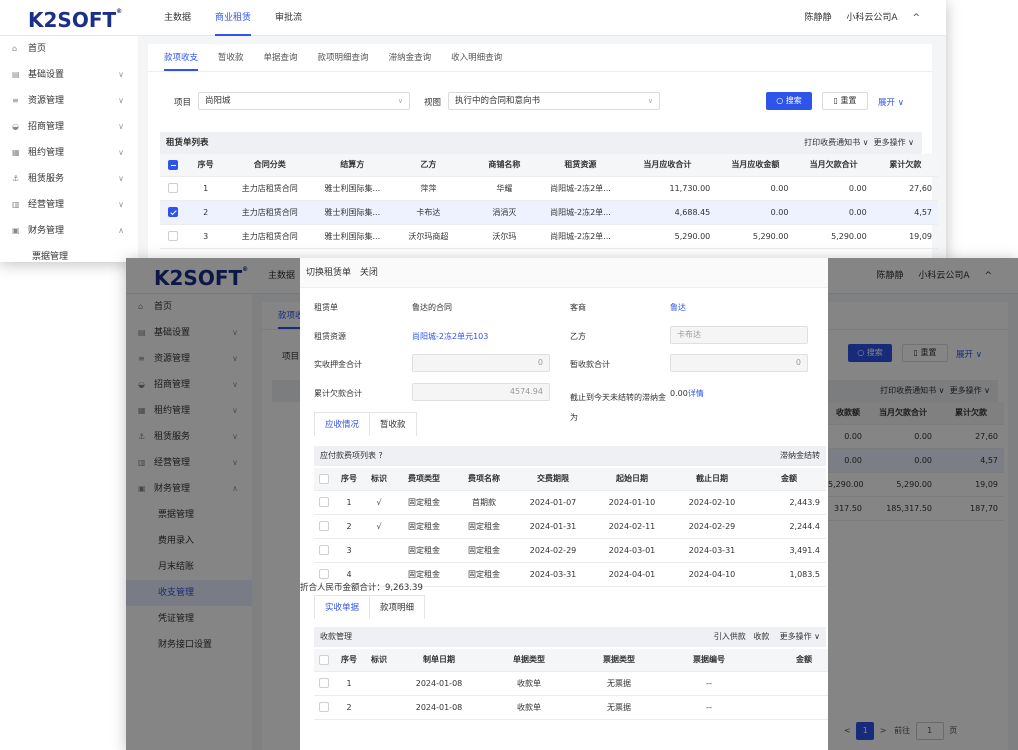  Describe the element at coordinates (481, 363) in the screenshot. I see `deposit-field: 0` at that location.